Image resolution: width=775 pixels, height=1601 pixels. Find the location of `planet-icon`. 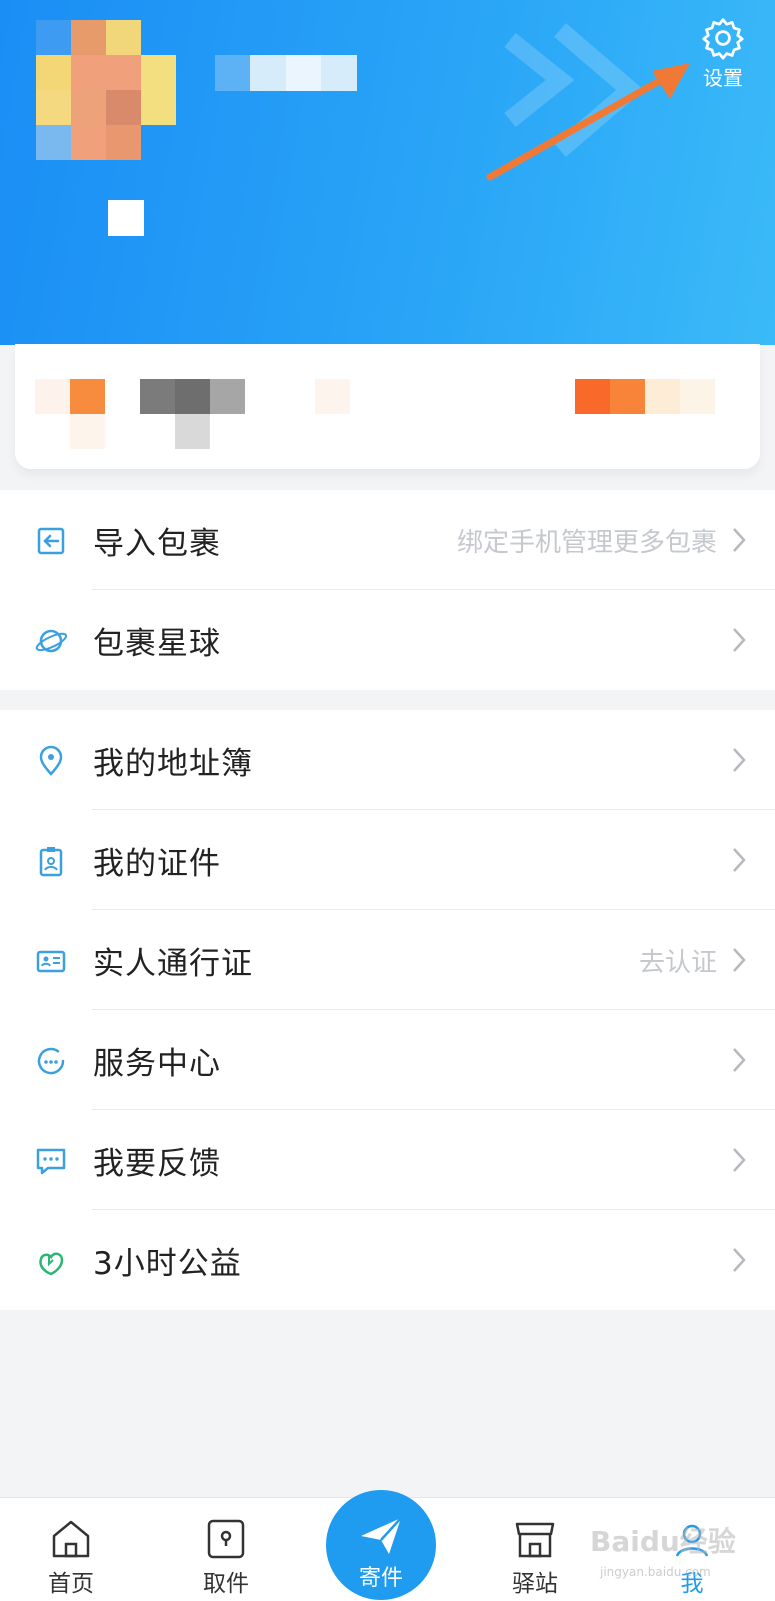

planet-icon is located at coordinates (51, 641).